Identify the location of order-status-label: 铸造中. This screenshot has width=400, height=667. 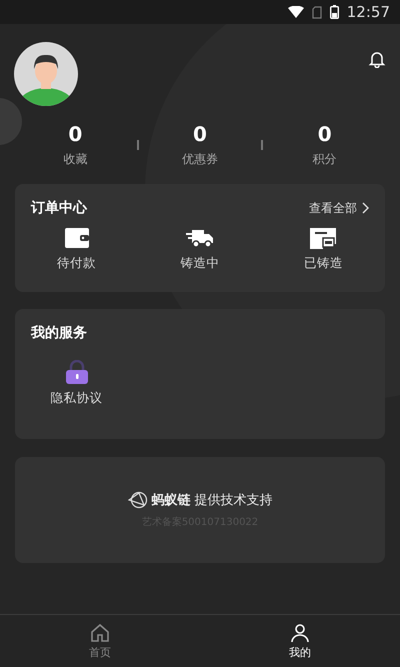
(200, 263).